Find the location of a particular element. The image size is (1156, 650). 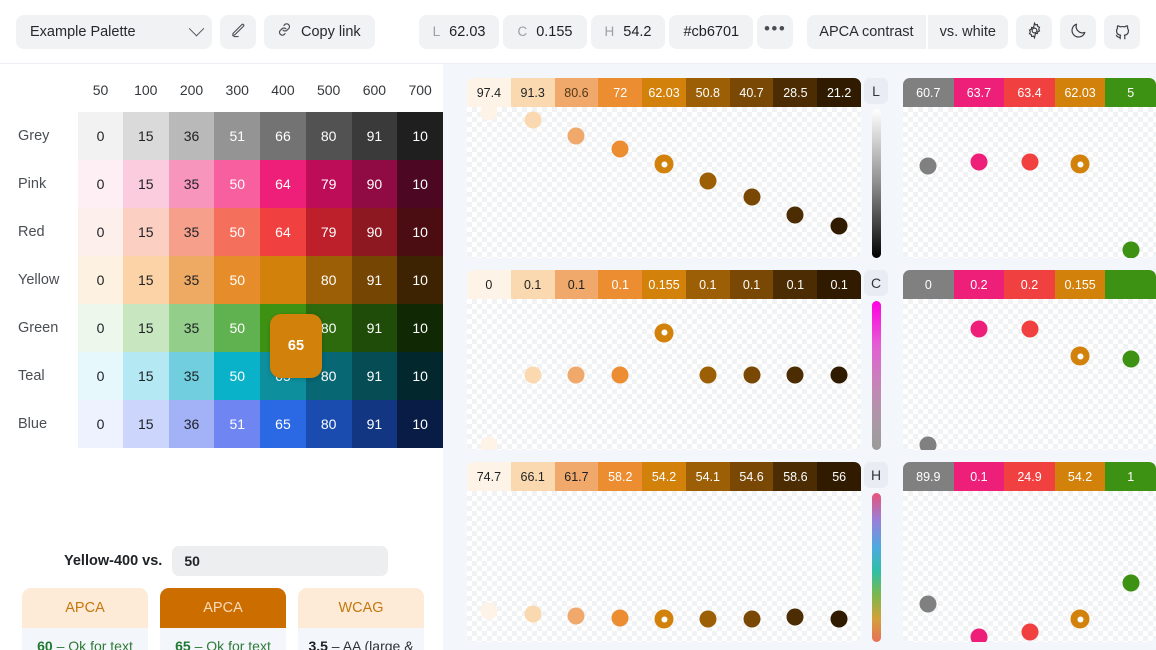

axis-label-c: C is located at coordinates (876, 283).